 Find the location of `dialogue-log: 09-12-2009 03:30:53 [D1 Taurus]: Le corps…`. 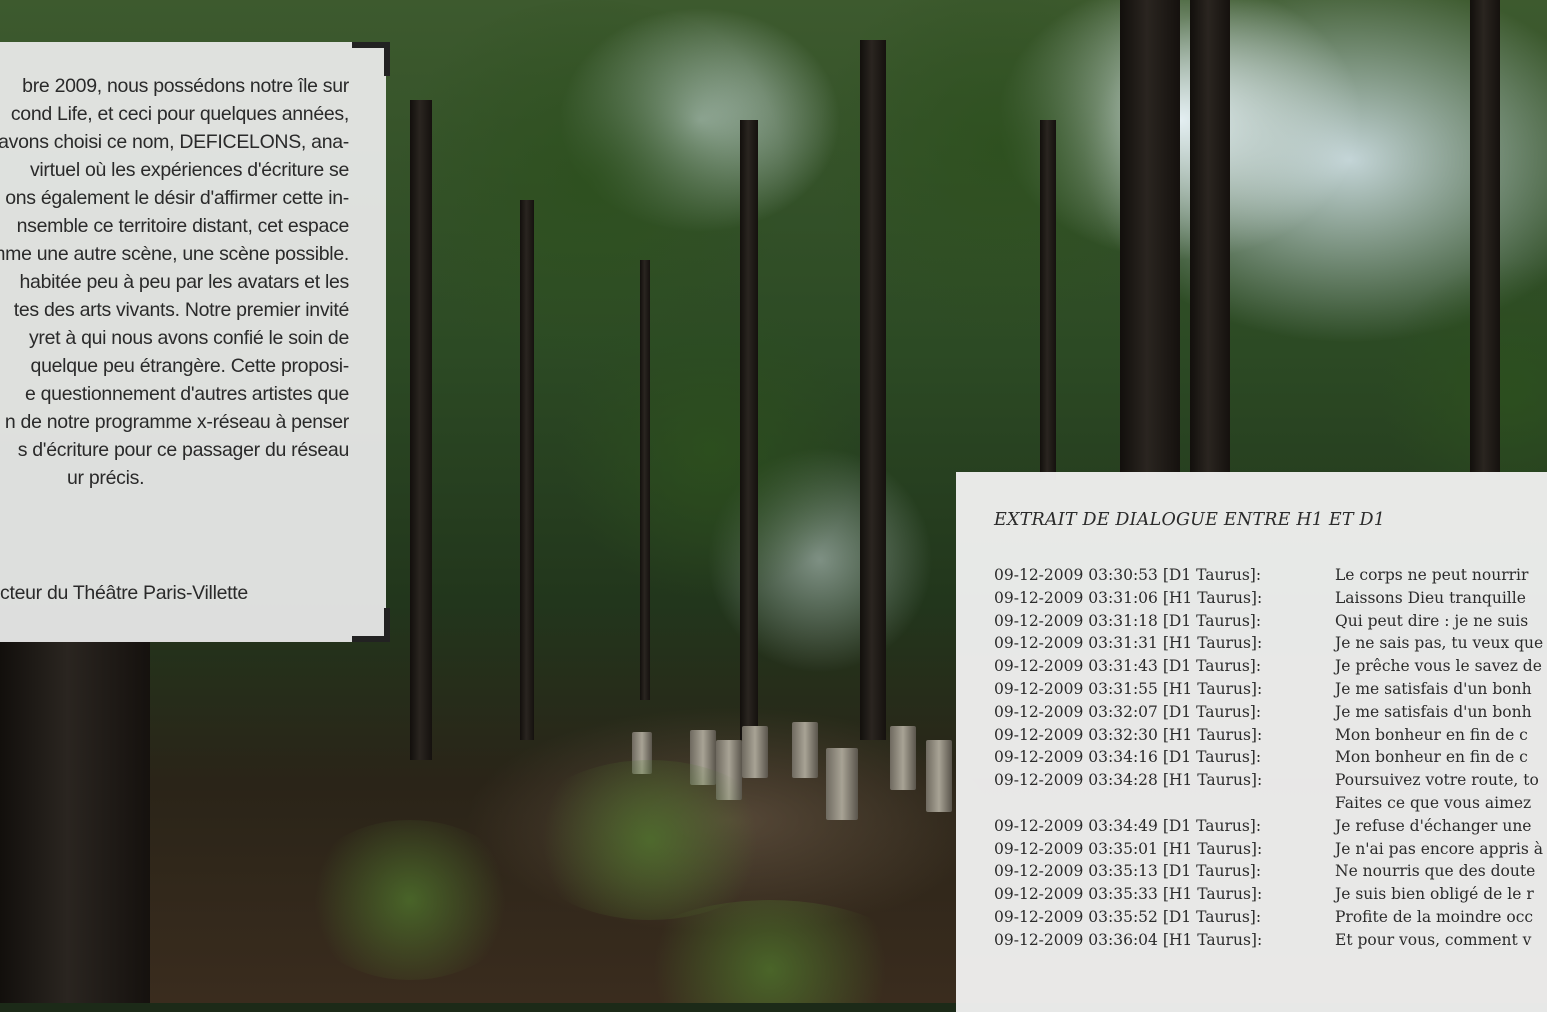

dialogue-log: 09-12-2009 03:30:53 [D1 Taurus]: Le corps… is located at coordinates (1270, 760).